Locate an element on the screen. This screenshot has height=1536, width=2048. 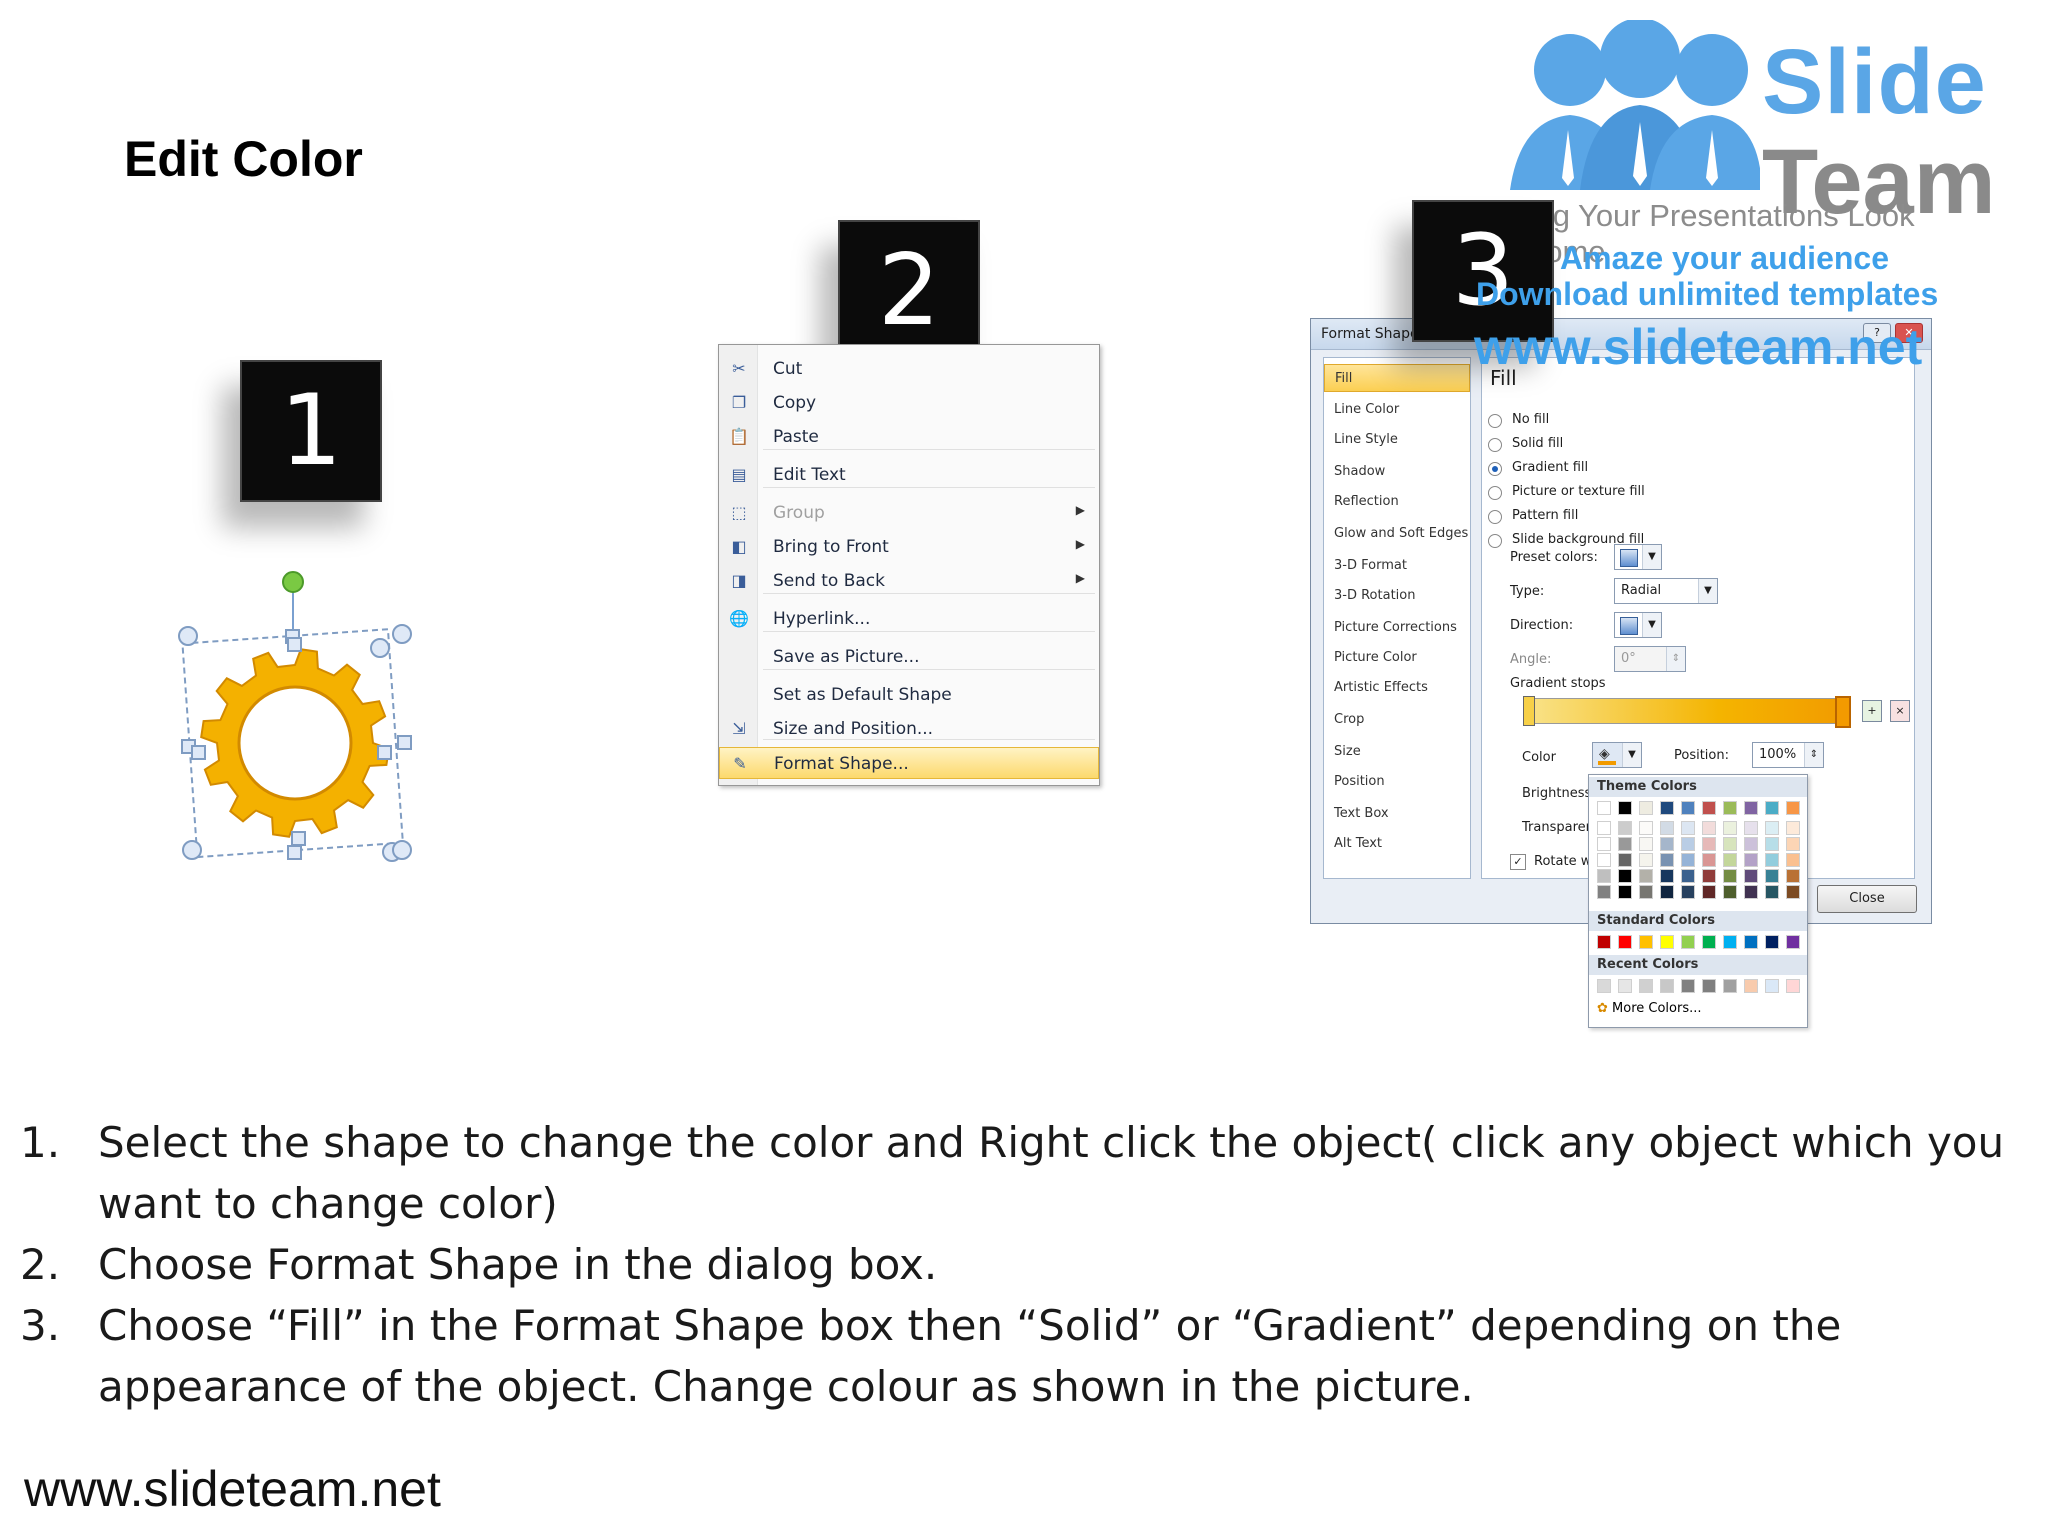
sidebar-item-picture-corrections: Picture Corrections is located at coordinates (1397, 628).